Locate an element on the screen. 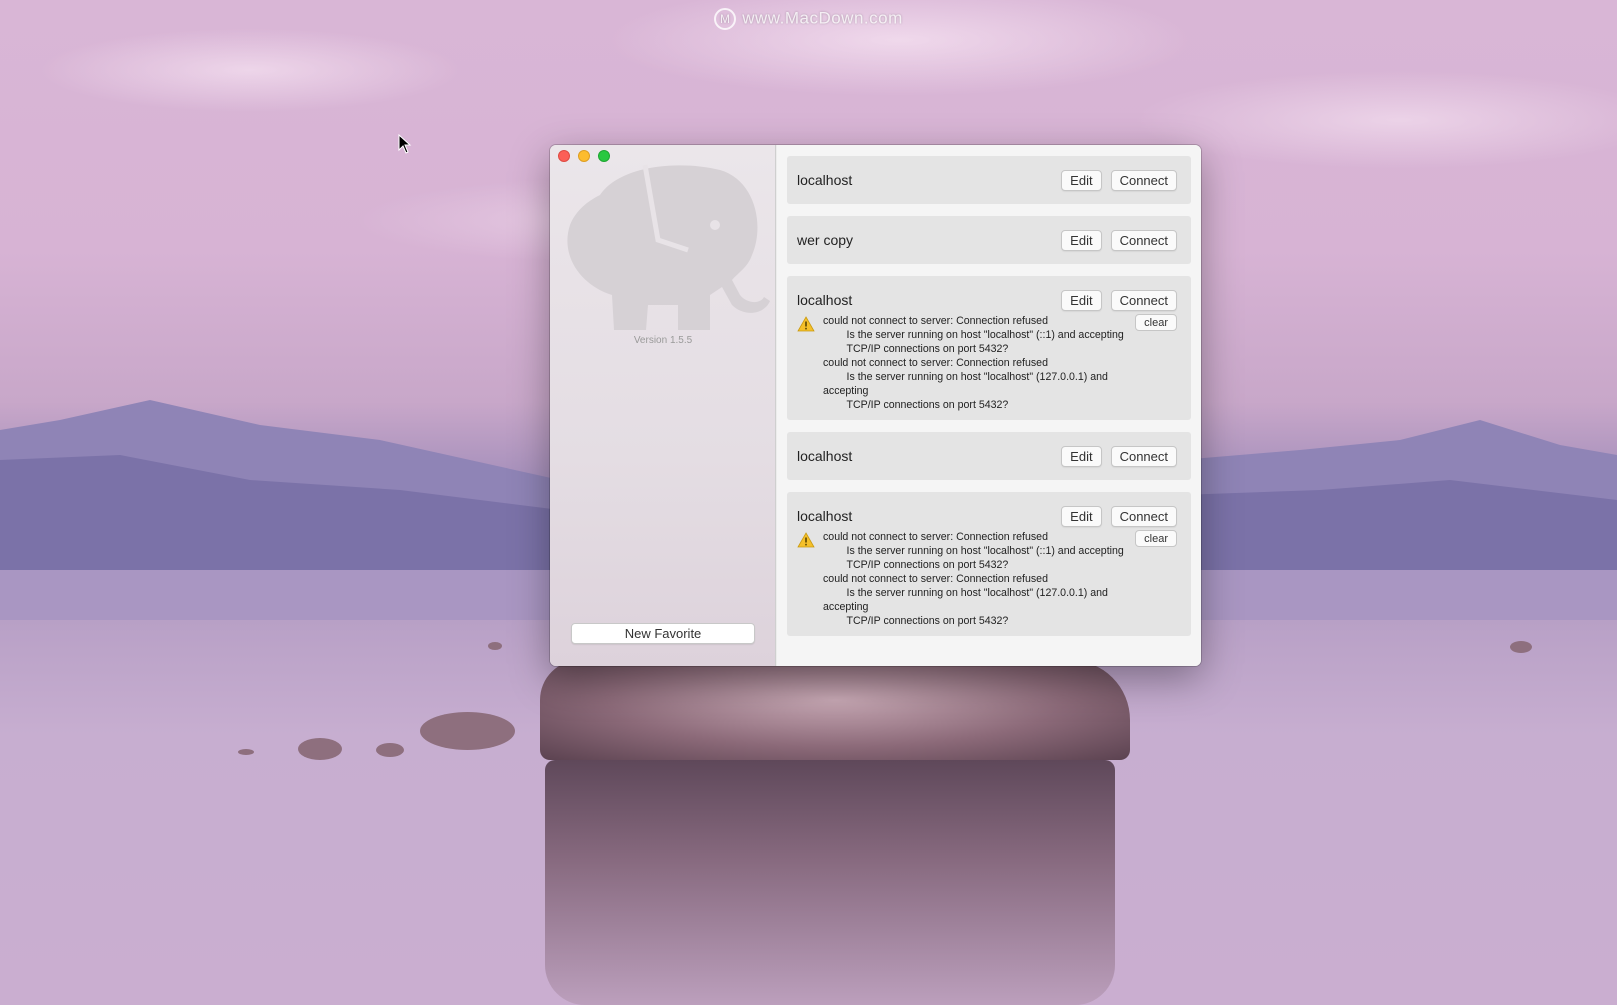 Image resolution: width=1617 pixels, height=1005 pixels. watermark: Mwww.MacDown.com is located at coordinates (808, 19).